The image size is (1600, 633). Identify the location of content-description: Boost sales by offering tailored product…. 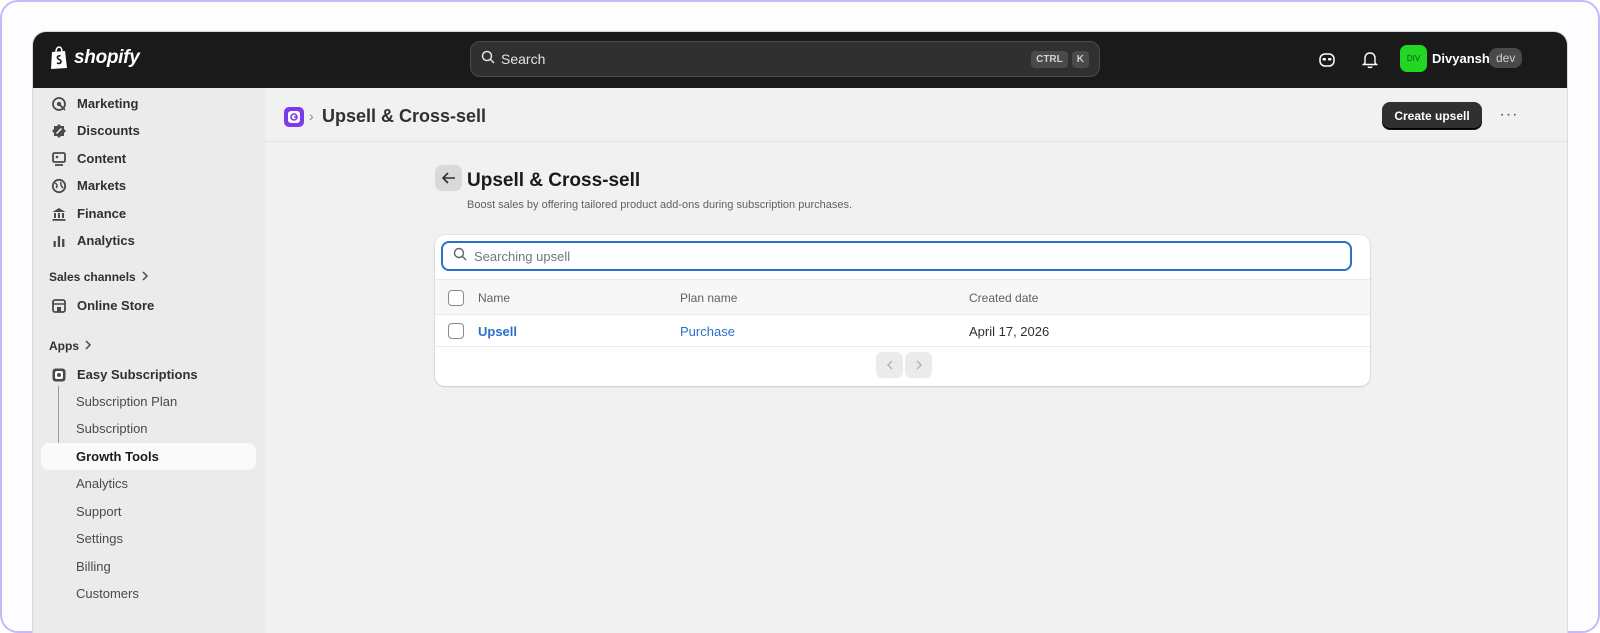
(660, 205).